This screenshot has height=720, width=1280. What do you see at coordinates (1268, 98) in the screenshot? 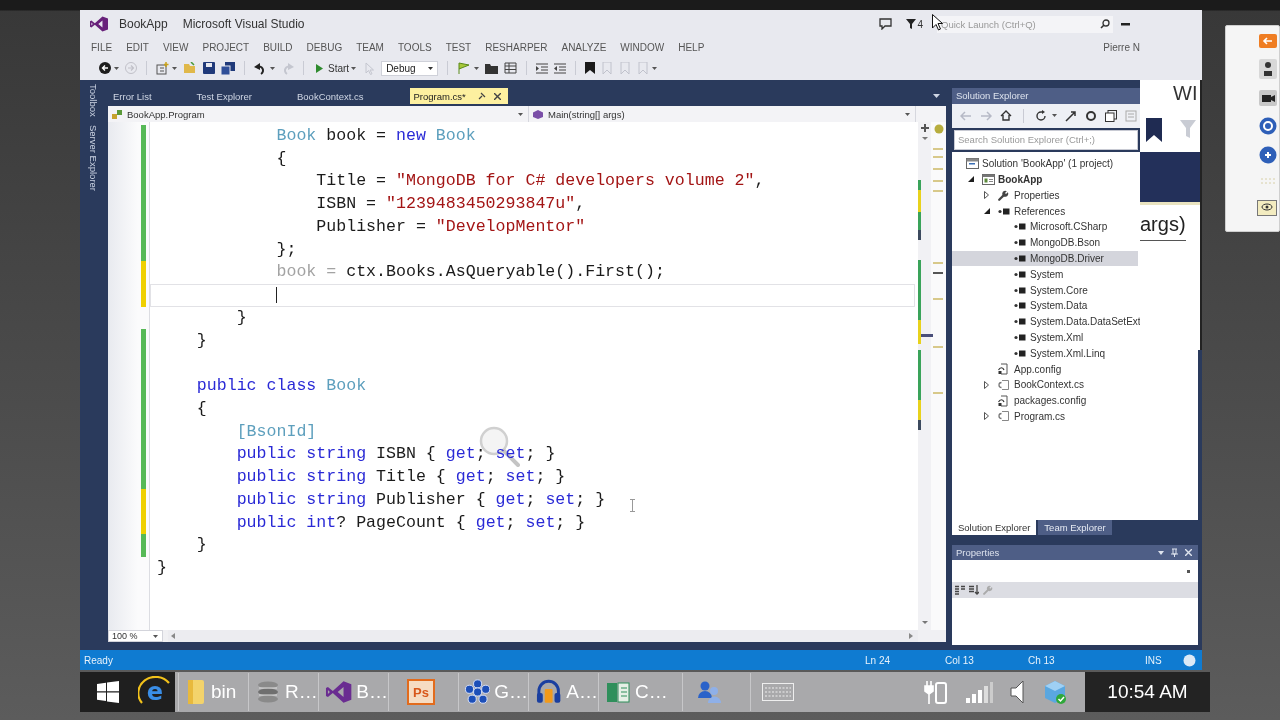
I see `camera-icon` at bounding box center [1268, 98].